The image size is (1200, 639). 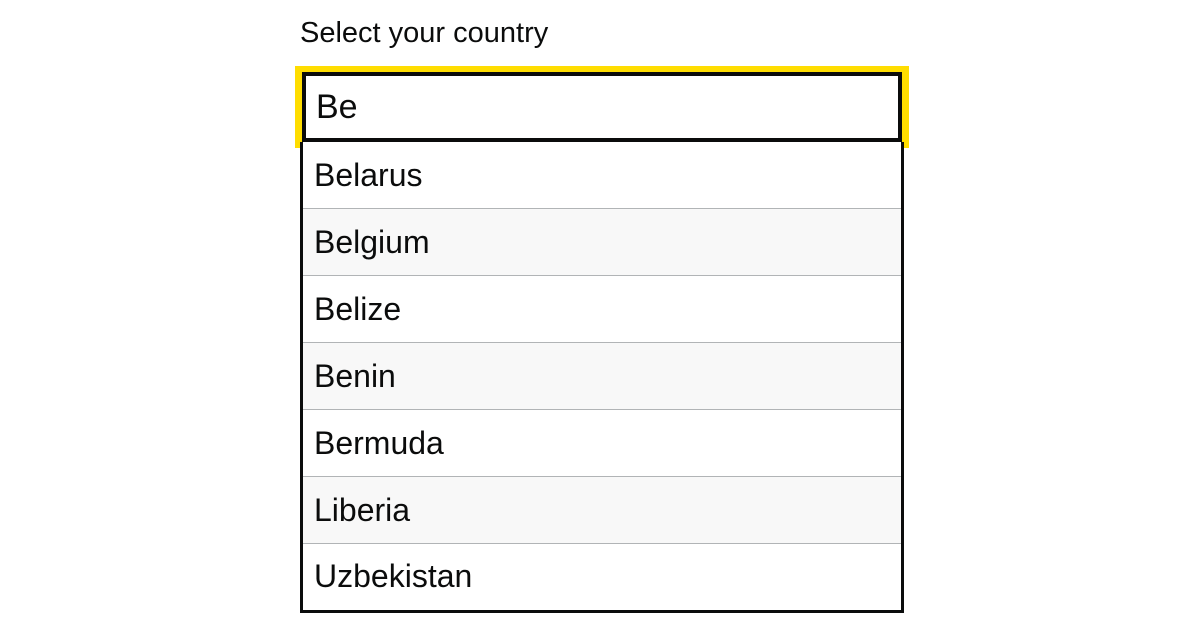 I want to click on country-option: Belarus, so click(x=602, y=175).